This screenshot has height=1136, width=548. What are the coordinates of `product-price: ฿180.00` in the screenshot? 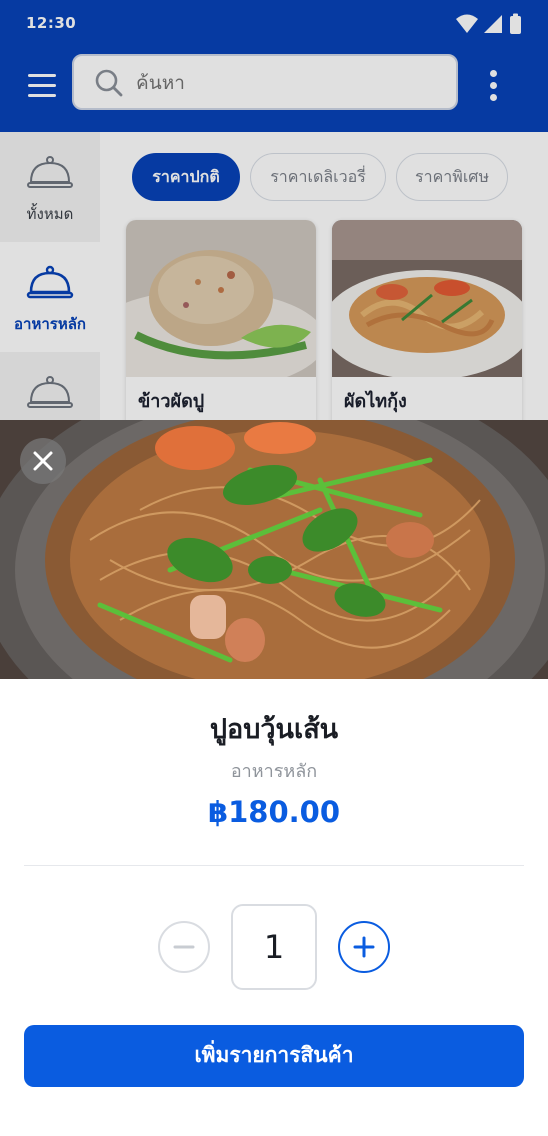 It's located at (274, 812).